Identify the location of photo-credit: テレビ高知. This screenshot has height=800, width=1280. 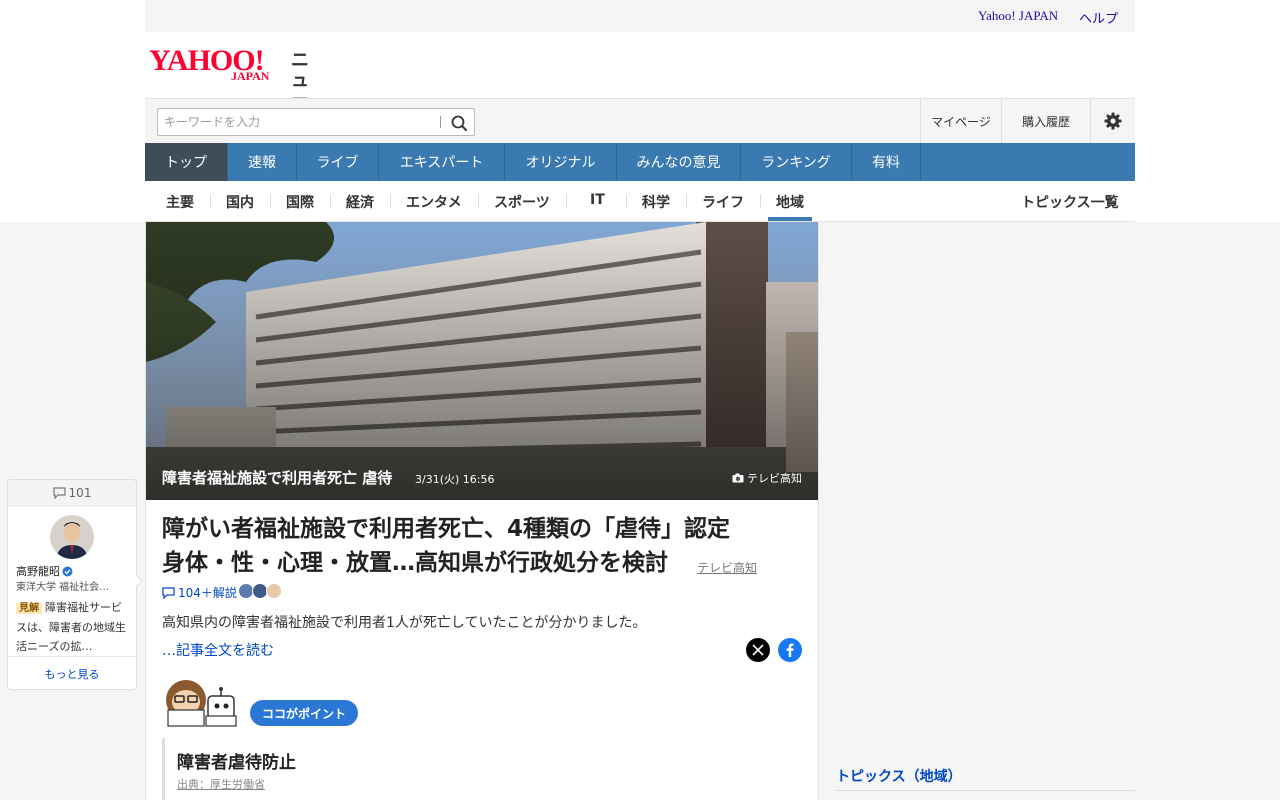
(767, 478).